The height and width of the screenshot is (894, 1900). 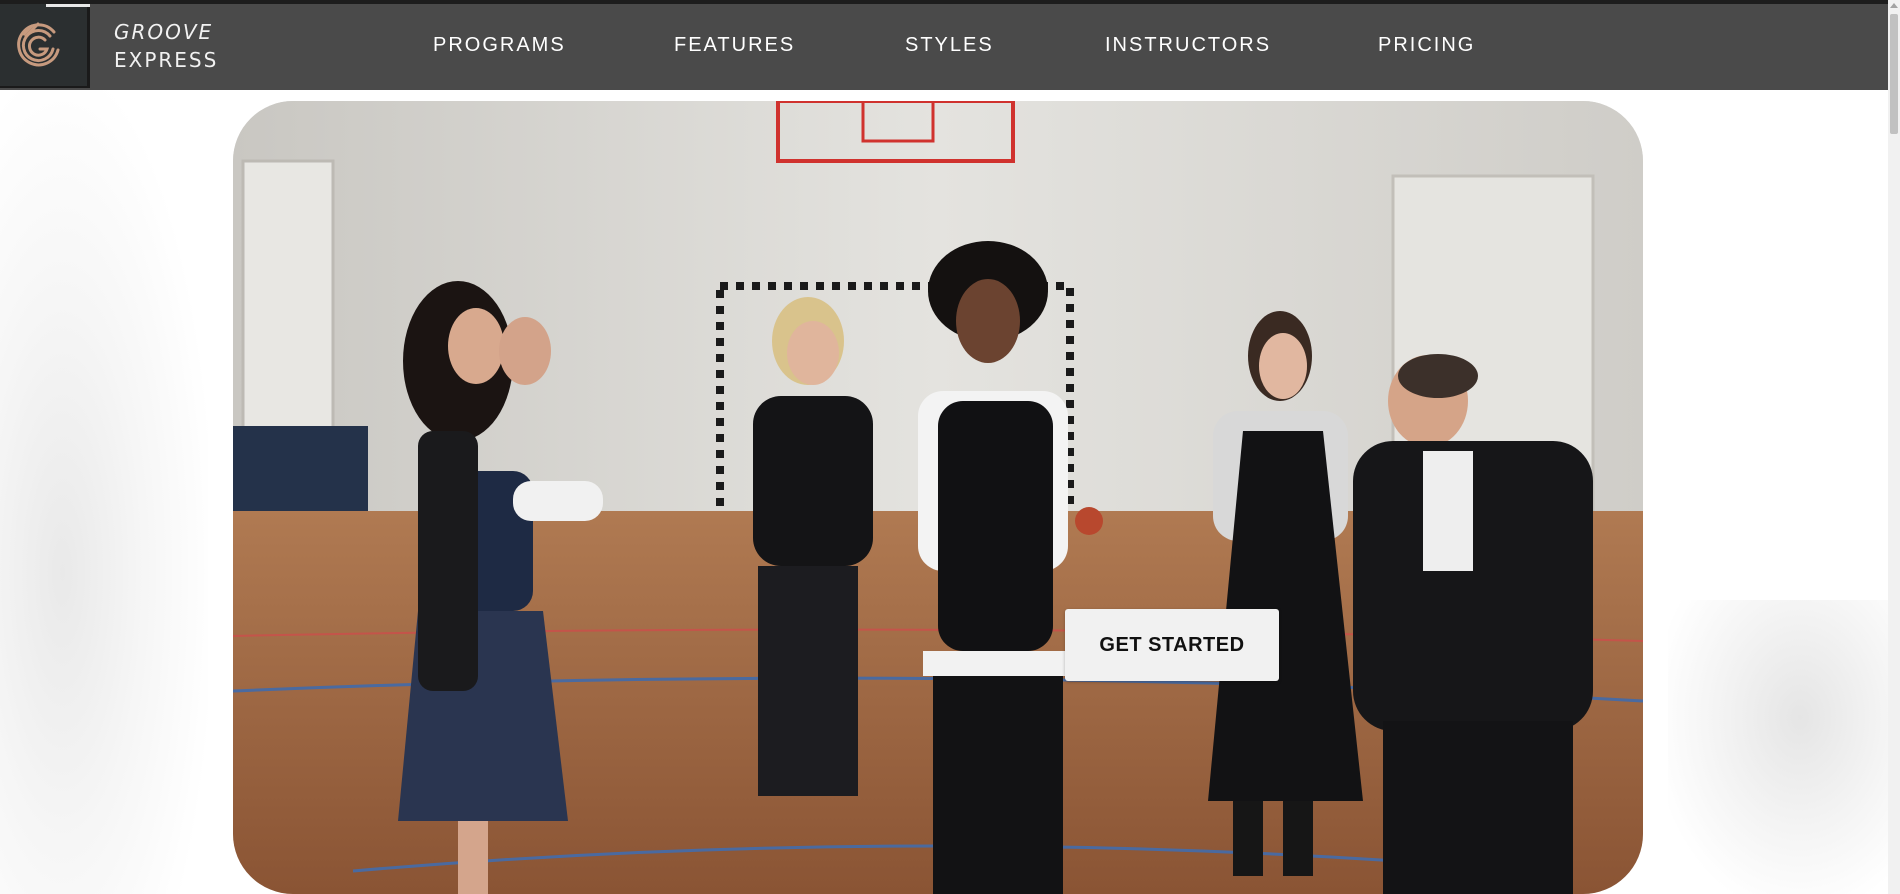 I want to click on g-swirl-logo-icon, so click(x=38, y=44).